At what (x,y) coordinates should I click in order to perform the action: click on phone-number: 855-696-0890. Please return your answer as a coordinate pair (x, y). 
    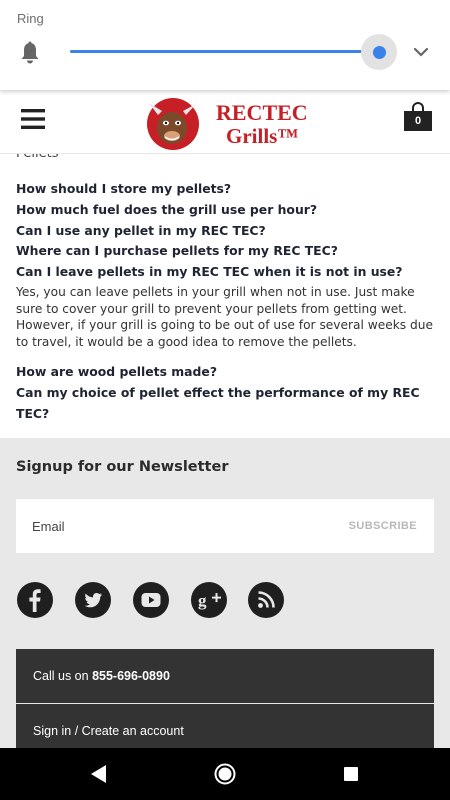
    Looking at the image, I should click on (131, 676).